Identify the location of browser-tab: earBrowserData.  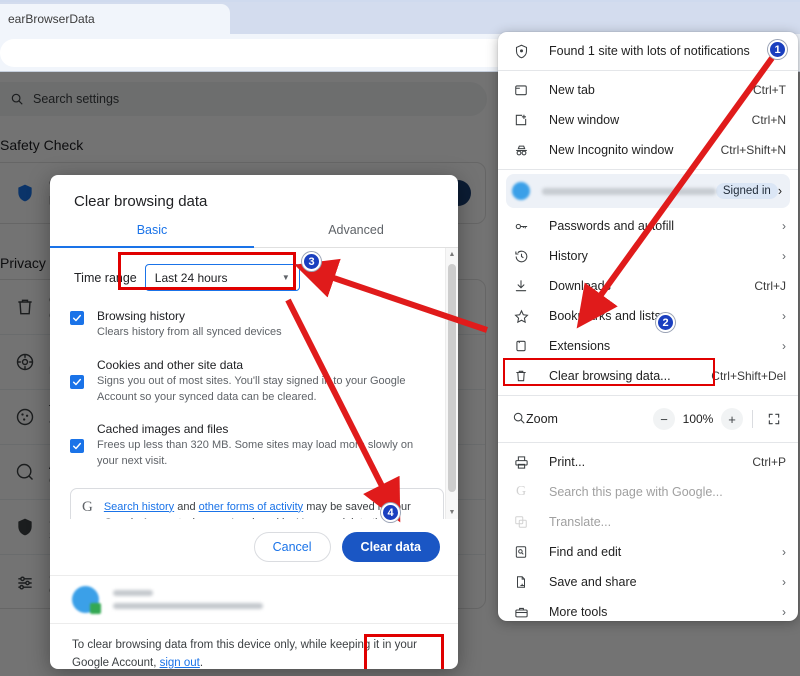
(115, 19).